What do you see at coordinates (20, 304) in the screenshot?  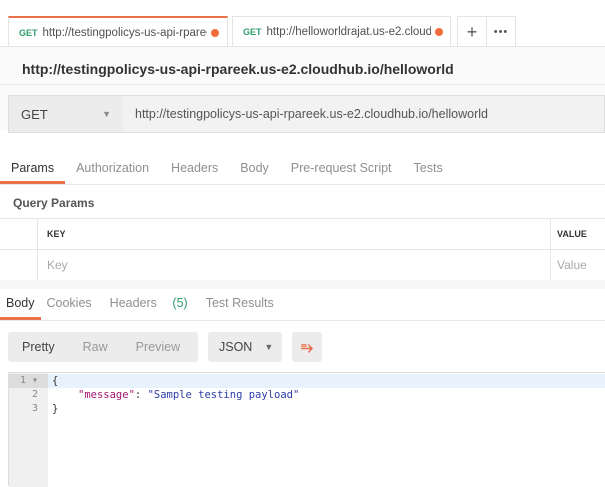 I see `tab-response-body: Body` at bounding box center [20, 304].